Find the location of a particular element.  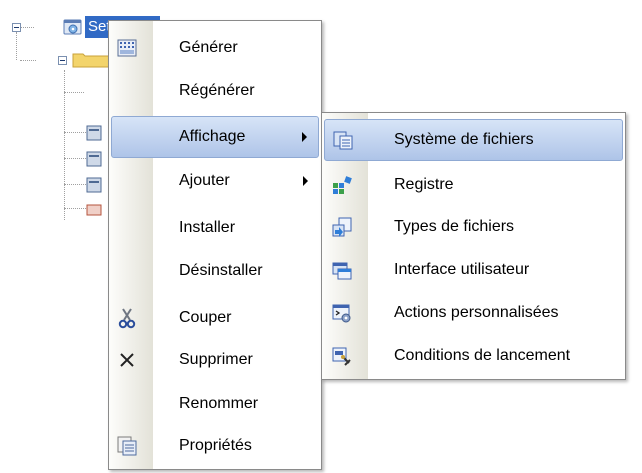

submenu-item-actions-personnalisees: Actions personnalisées is located at coordinates (473, 313).